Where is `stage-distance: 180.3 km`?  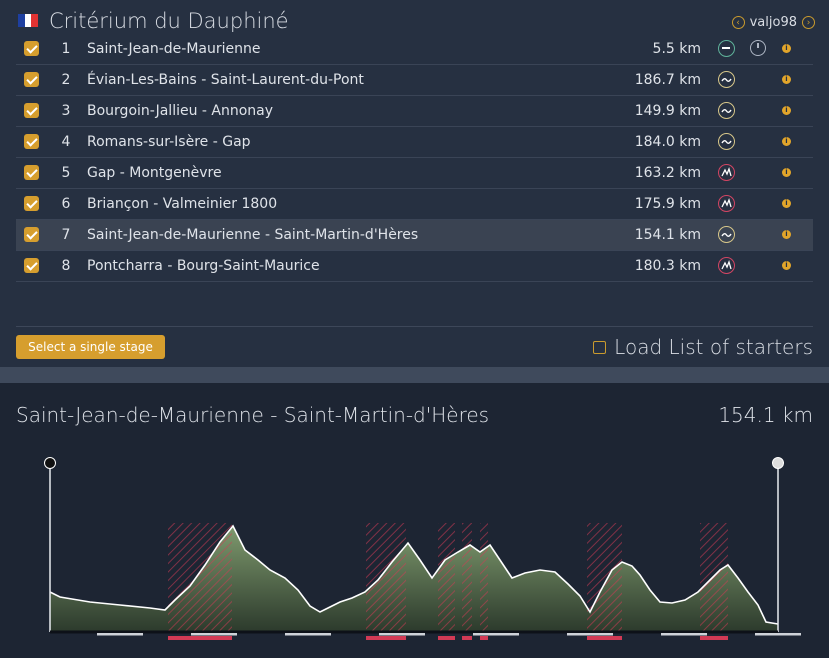
stage-distance: 180.3 km is located at coordinates (667, 266).